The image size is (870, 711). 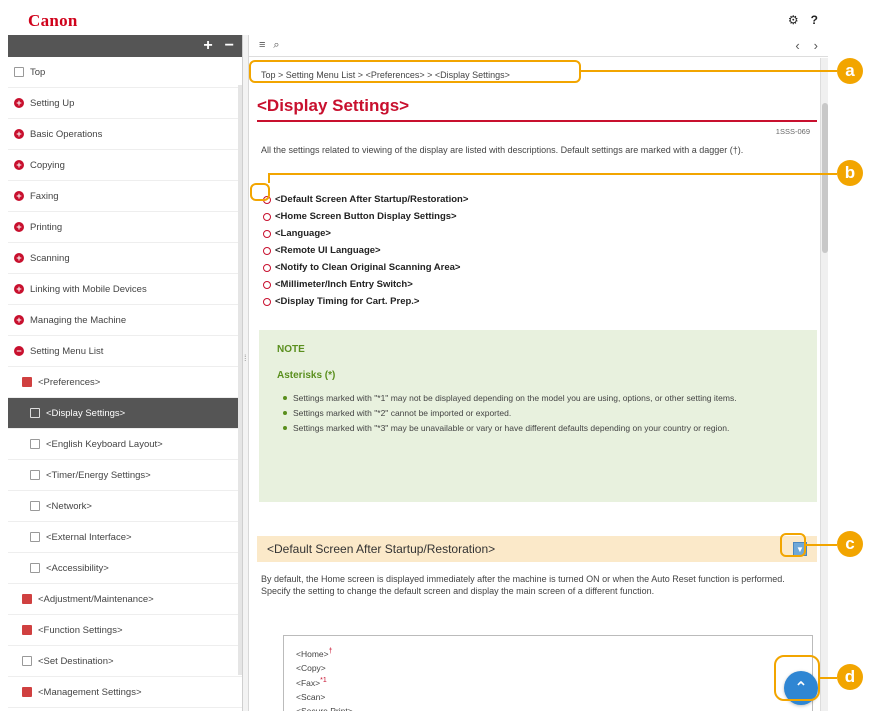 What do you see at coordinates (548, 653) in the screenshot?
I see `option-line: <Home>†` at bounding box center [548, 653].